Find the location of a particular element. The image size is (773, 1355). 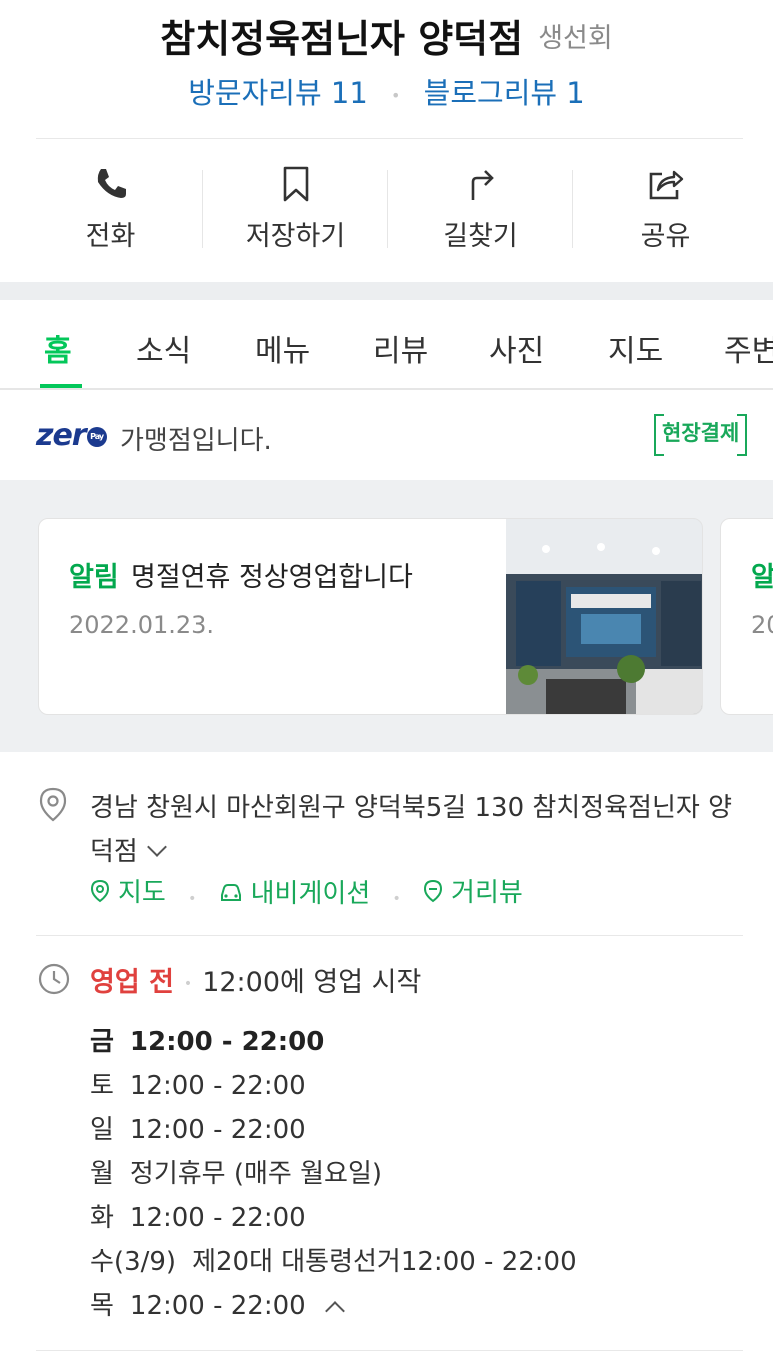

status-badge: 영업 전 is located at coordinates (132, 982).